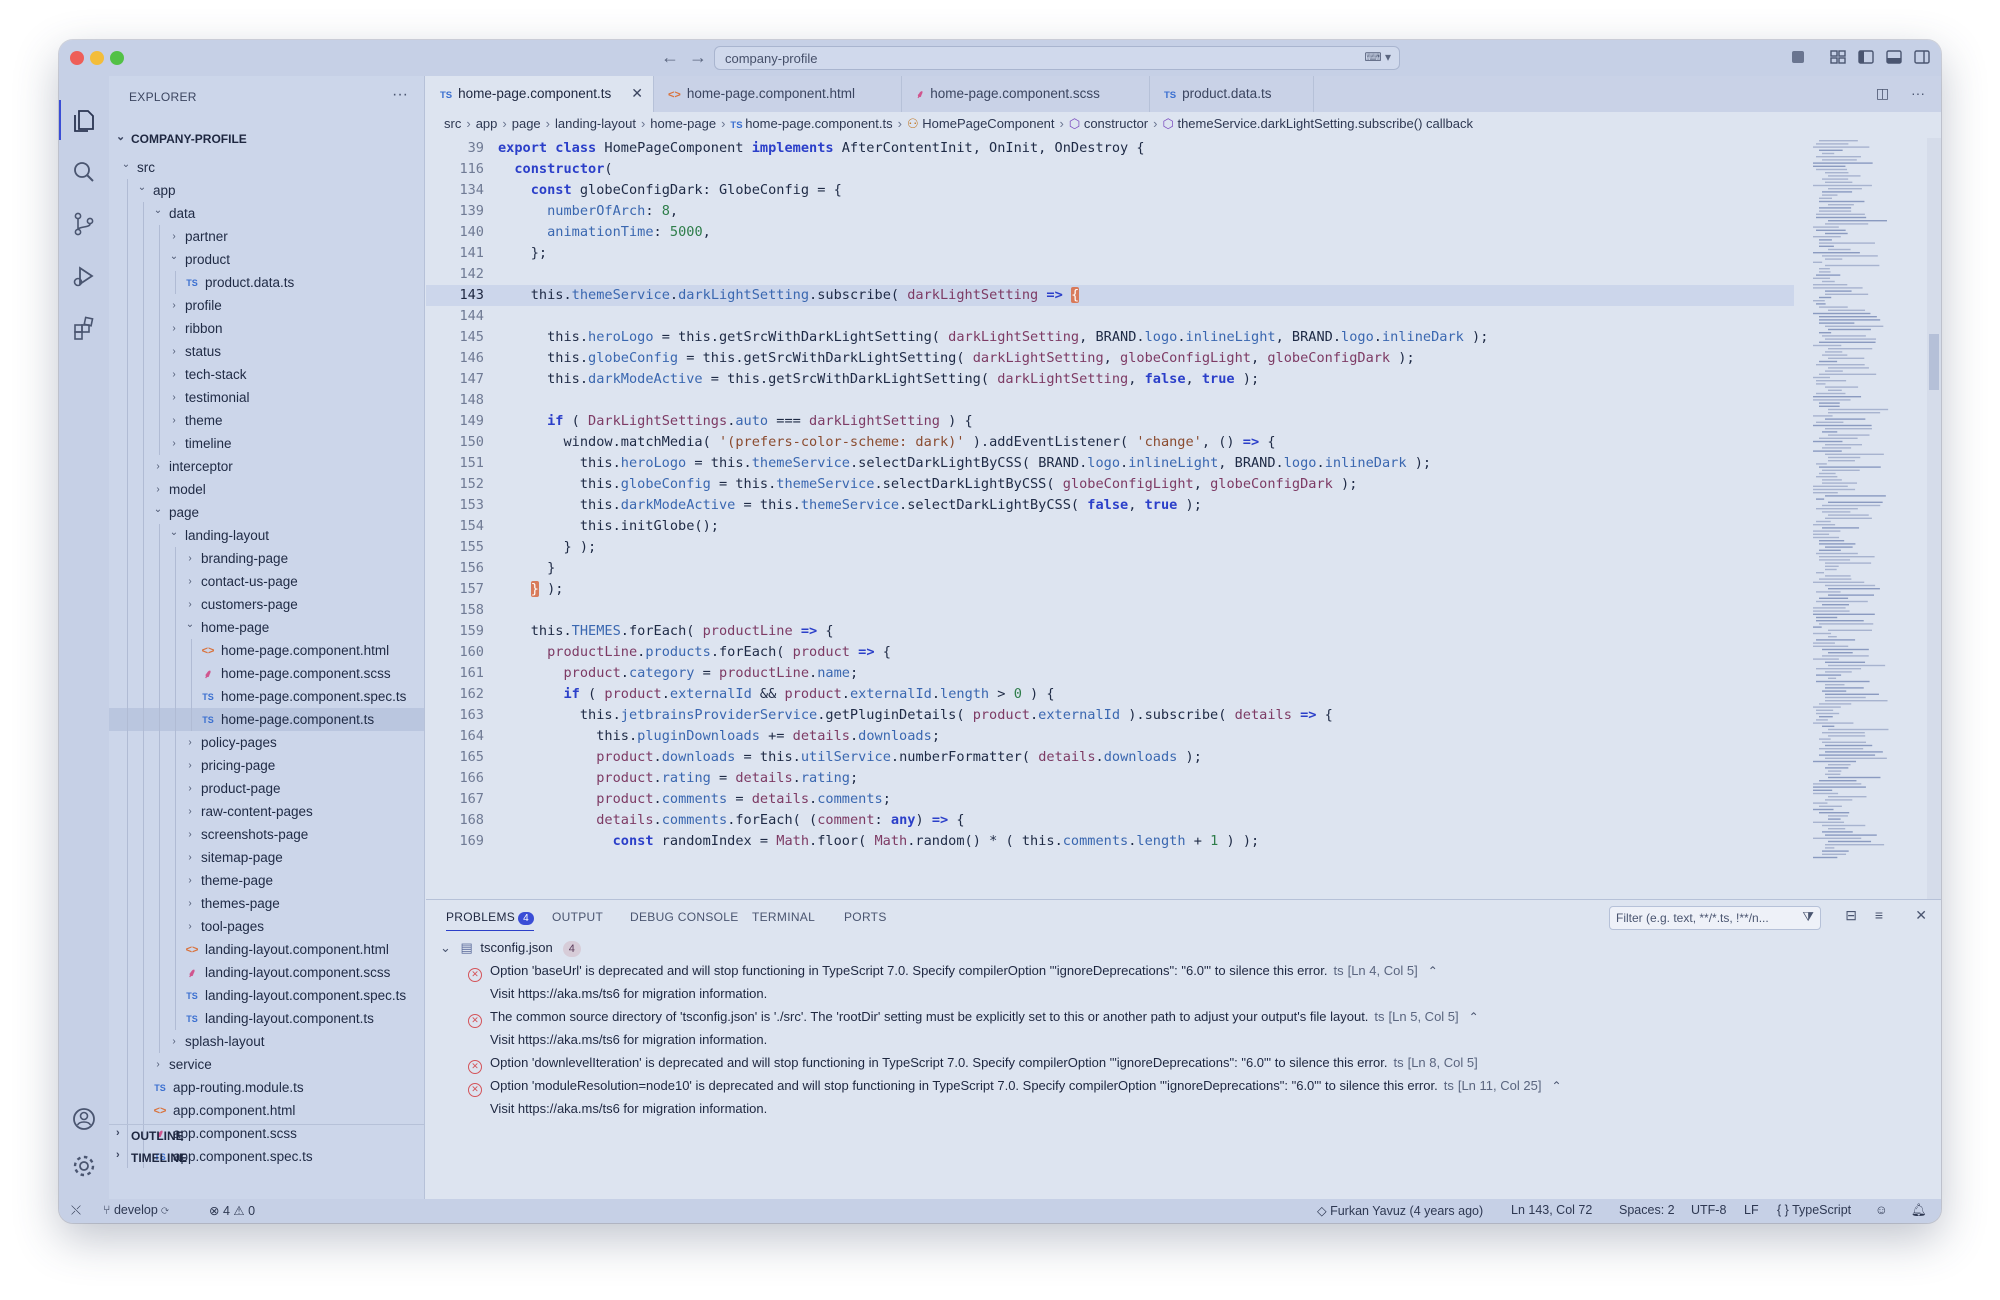 The image size is (2000, 1300). I want to click on code-line: 139 numberOfArch: 8,, so click(1110, 211).